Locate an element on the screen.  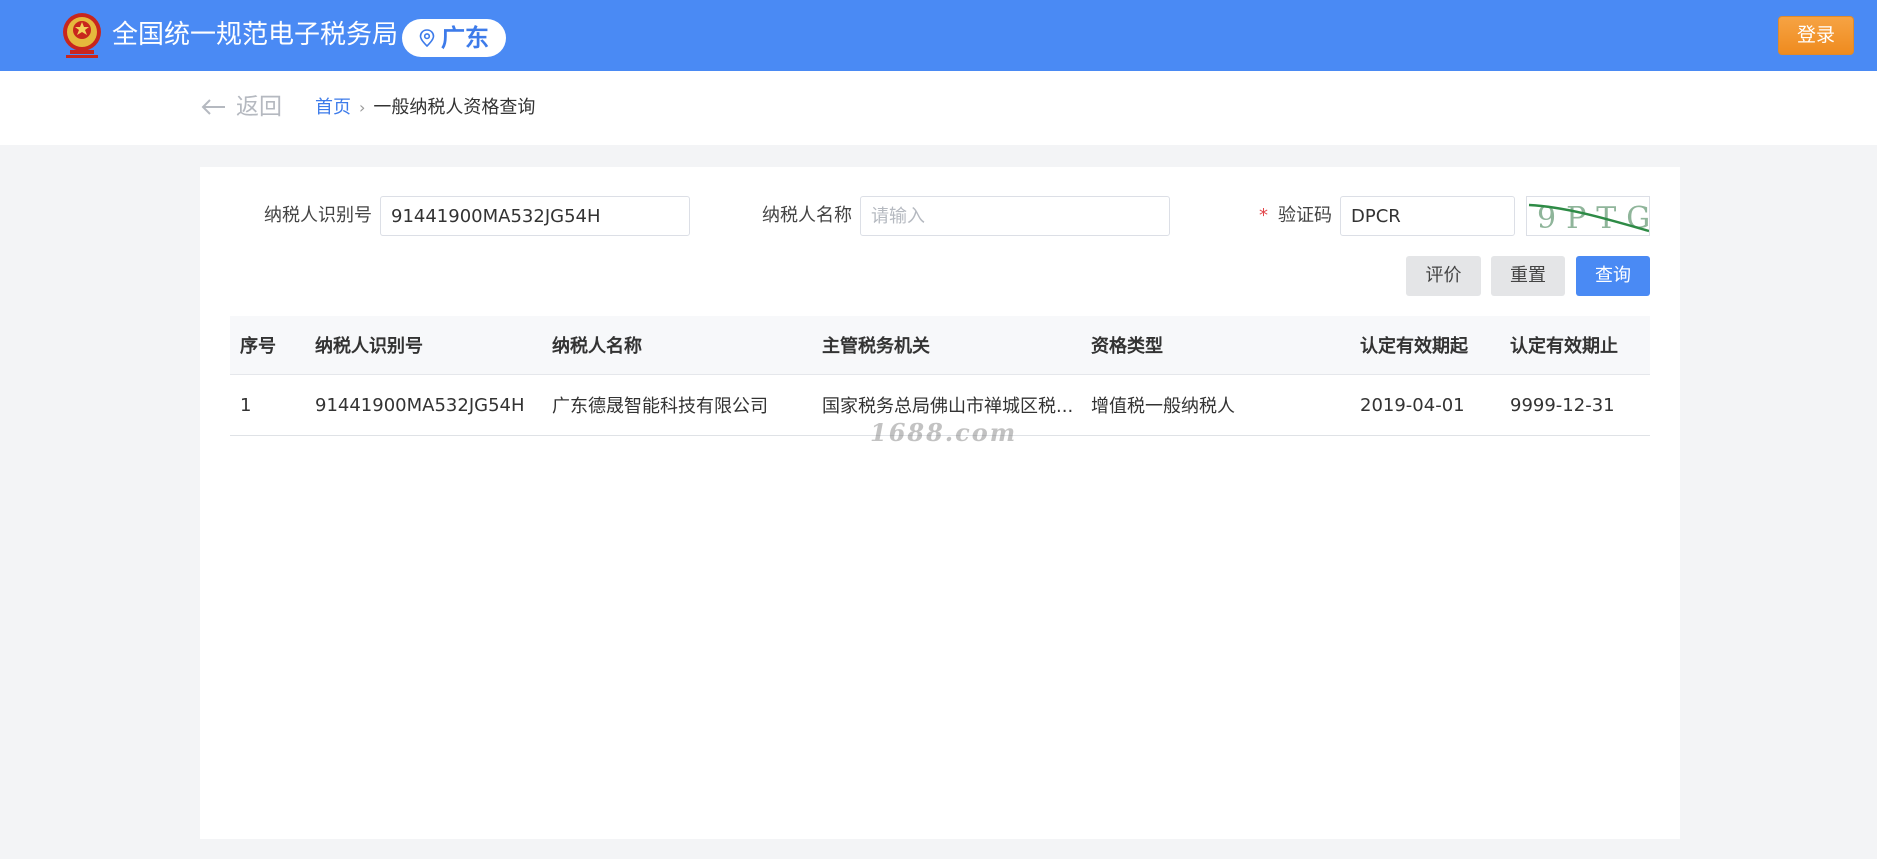
cell-valid-to: 9999-12-31 is located at coordinates (1562, 405).